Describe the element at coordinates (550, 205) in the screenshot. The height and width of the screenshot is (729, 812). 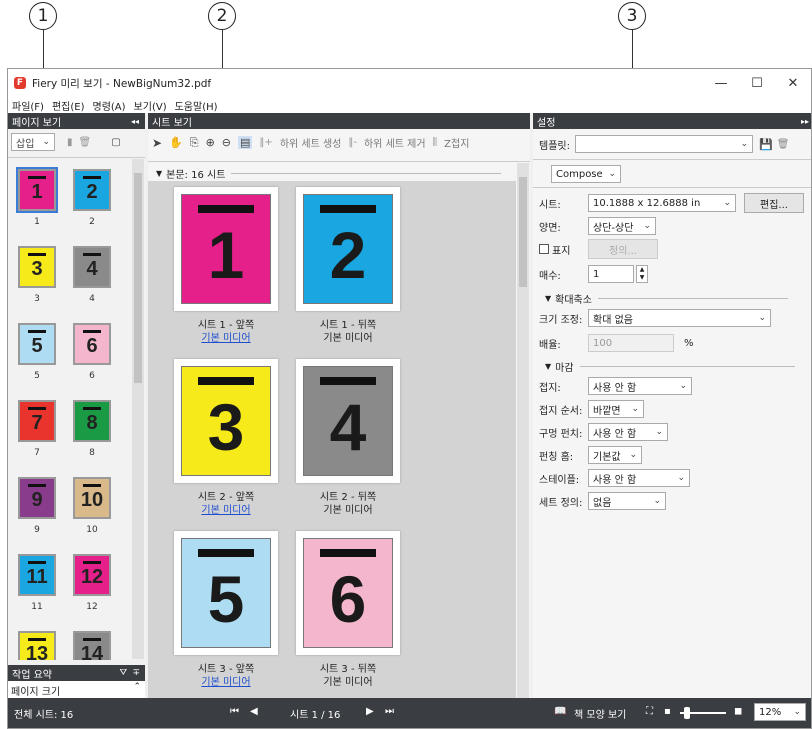
I see `sheet-label: 시트:` at that location.